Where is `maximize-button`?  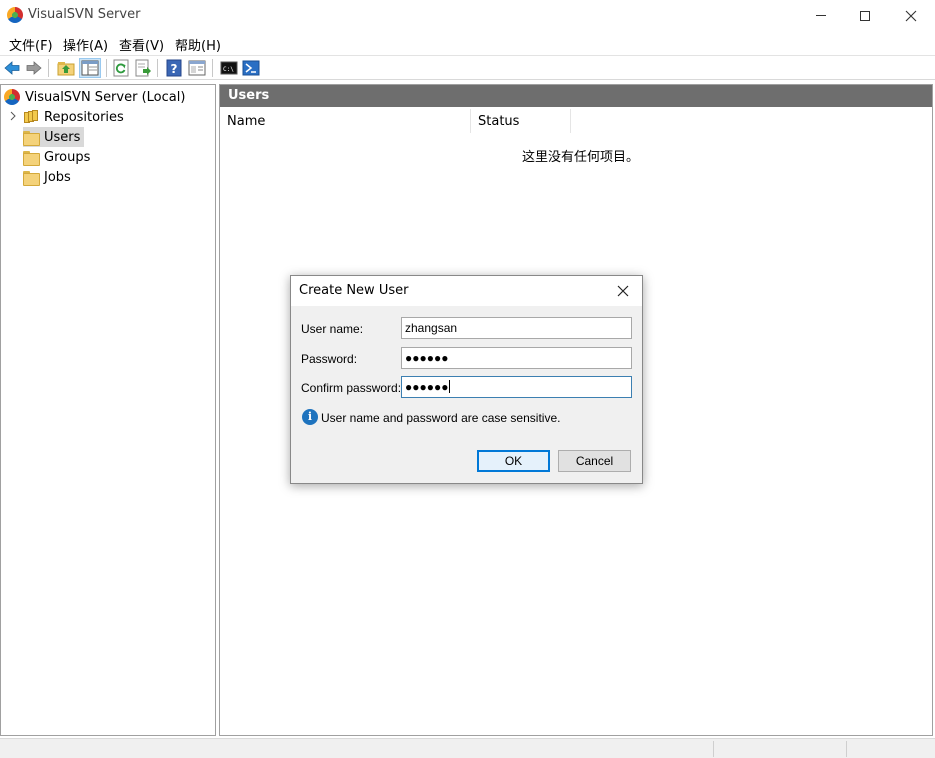
maximize-button is located at coordinates (865, 15).